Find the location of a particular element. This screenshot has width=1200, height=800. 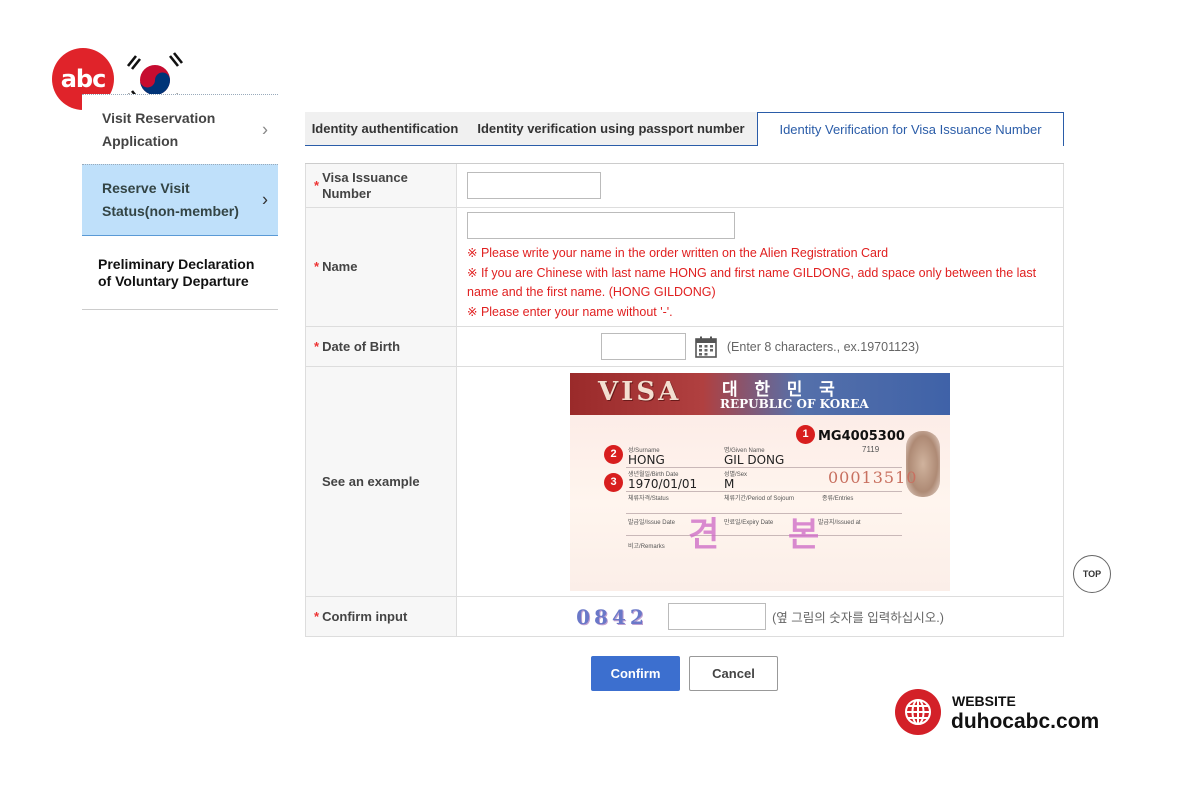

dob-hint: (Enter 8 characters., ex.19701123) is located at coordinates (823, 346).